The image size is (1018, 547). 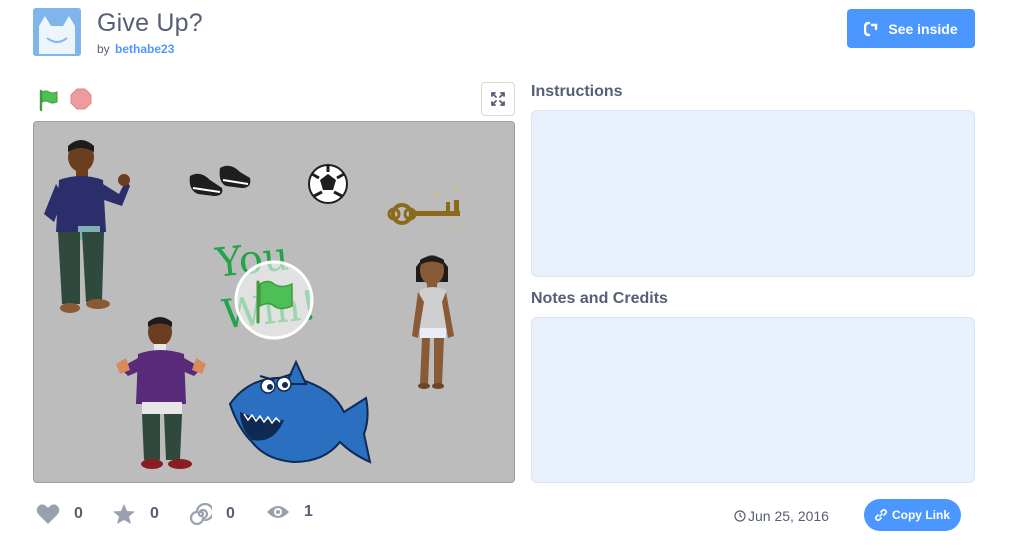 I want to click on green-flag-icon, so click(x=48, y=100).